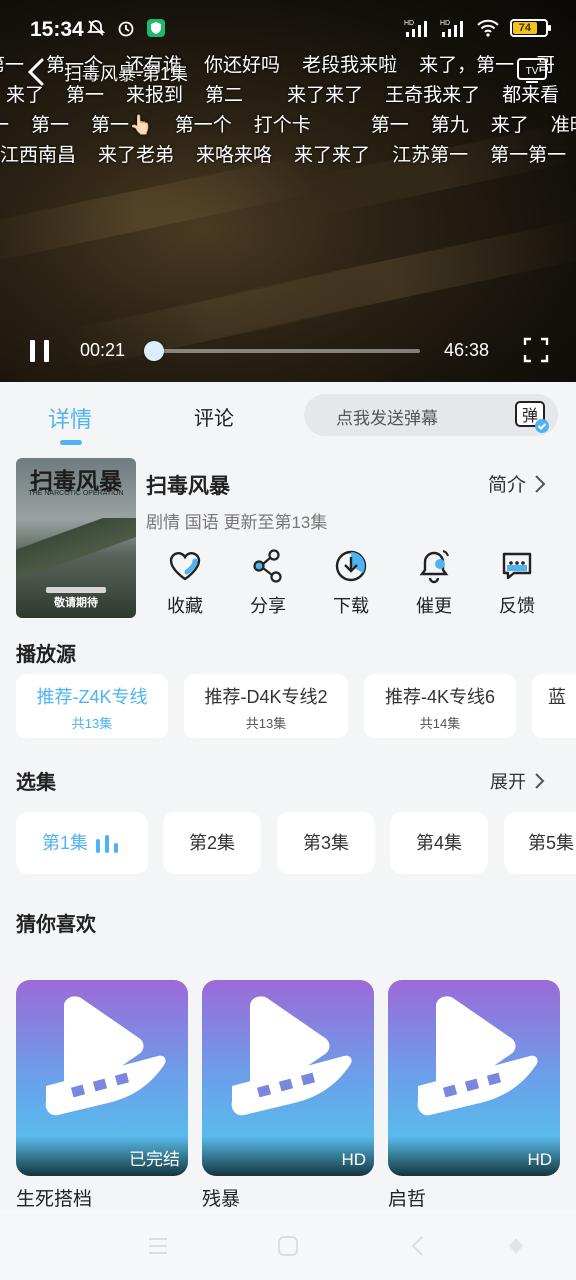  I want to click on episode-label: 第4集, so click(438, 843).